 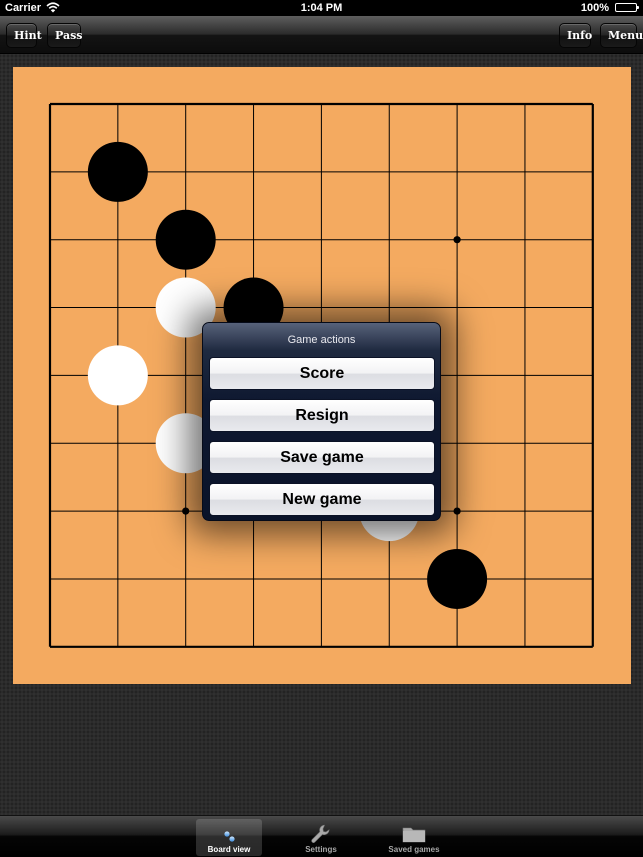 What do you see at coordinates (229, 849) in the screenshot?
I see `tab-label-board-view: Board view` at bounding box center [229, 849].